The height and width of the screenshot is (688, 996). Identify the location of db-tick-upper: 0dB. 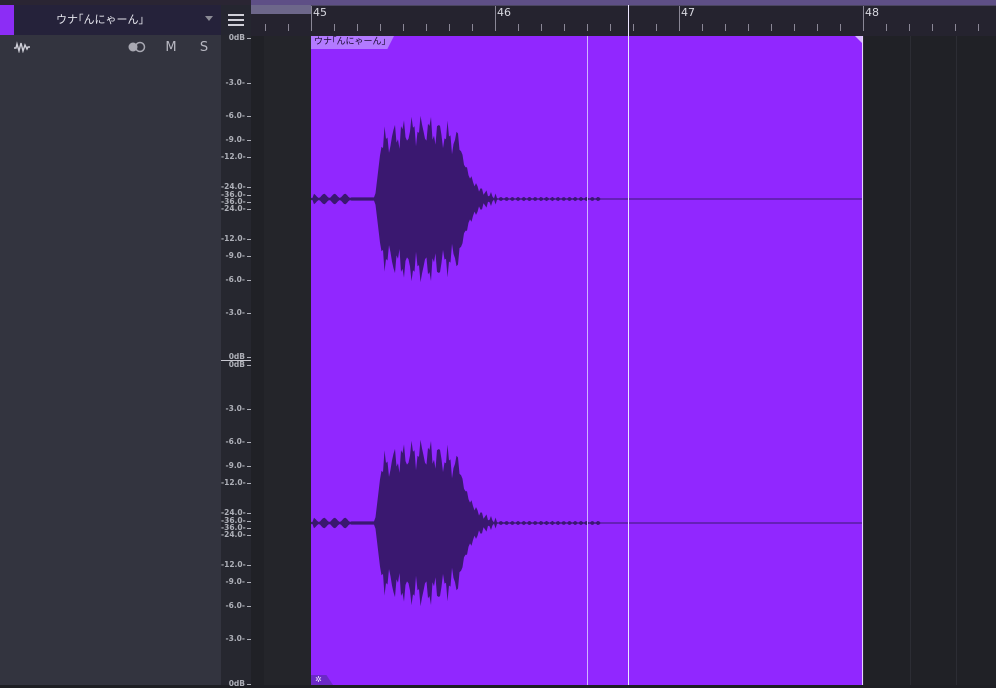
(236, 38).